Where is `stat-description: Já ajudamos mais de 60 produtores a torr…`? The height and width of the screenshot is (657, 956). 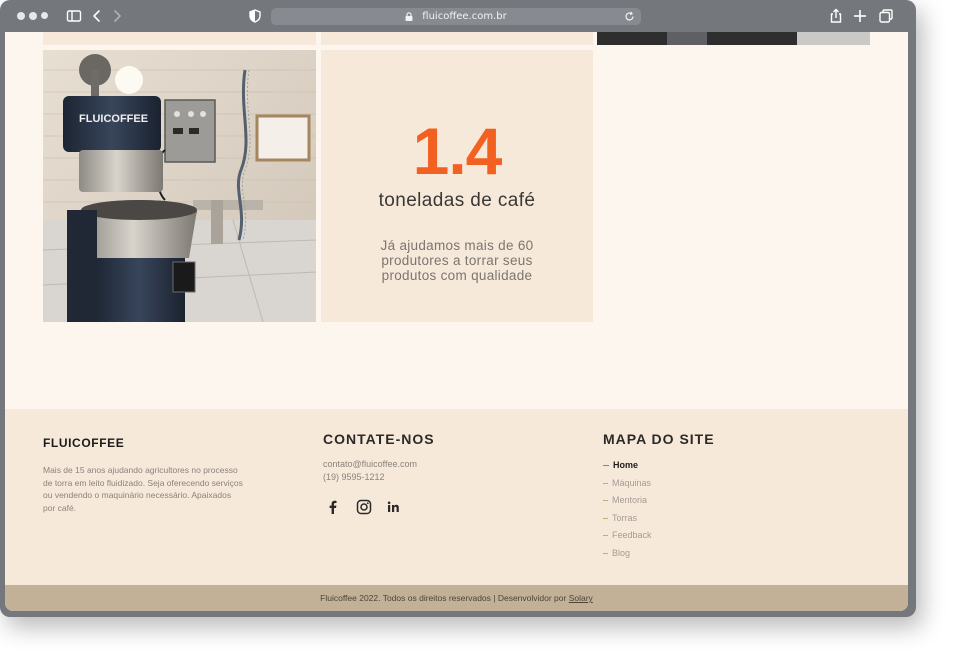 stat-description: Já ajudamos mais de 60 produtores a torr… is located at coordinates (457, 260).